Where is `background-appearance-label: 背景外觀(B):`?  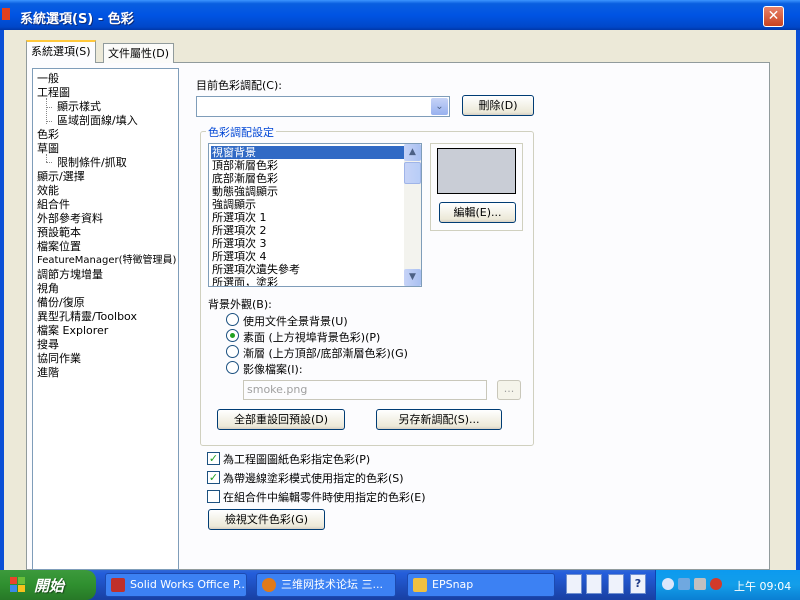
background-appearance-label: 背景外觀(B): is located at coordinates (240, 304).